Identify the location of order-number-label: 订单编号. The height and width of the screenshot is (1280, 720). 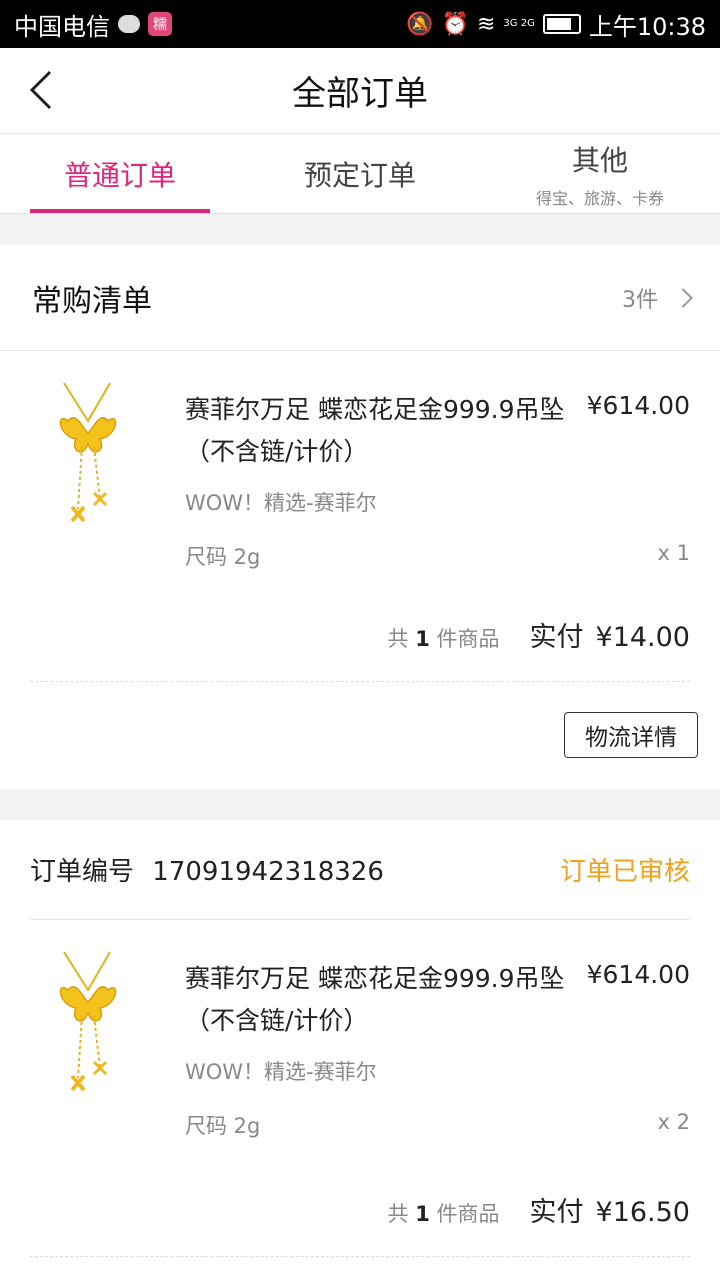
(82, 872).